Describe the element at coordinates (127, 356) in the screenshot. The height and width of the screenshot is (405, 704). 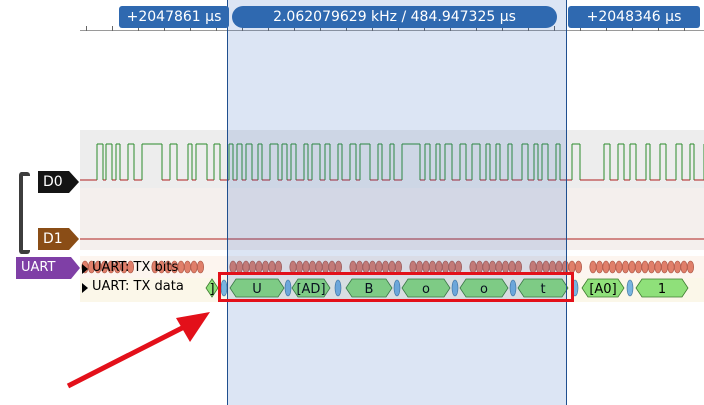
I see `red-arrow-shaft` at that location.